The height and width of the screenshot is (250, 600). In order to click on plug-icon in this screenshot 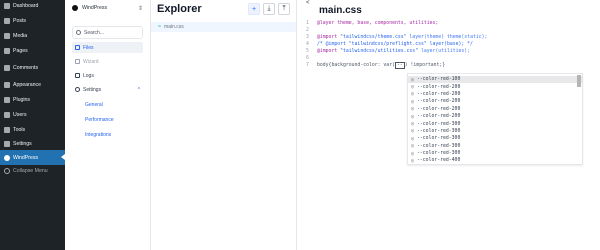, I will do `click(7, 99)`.